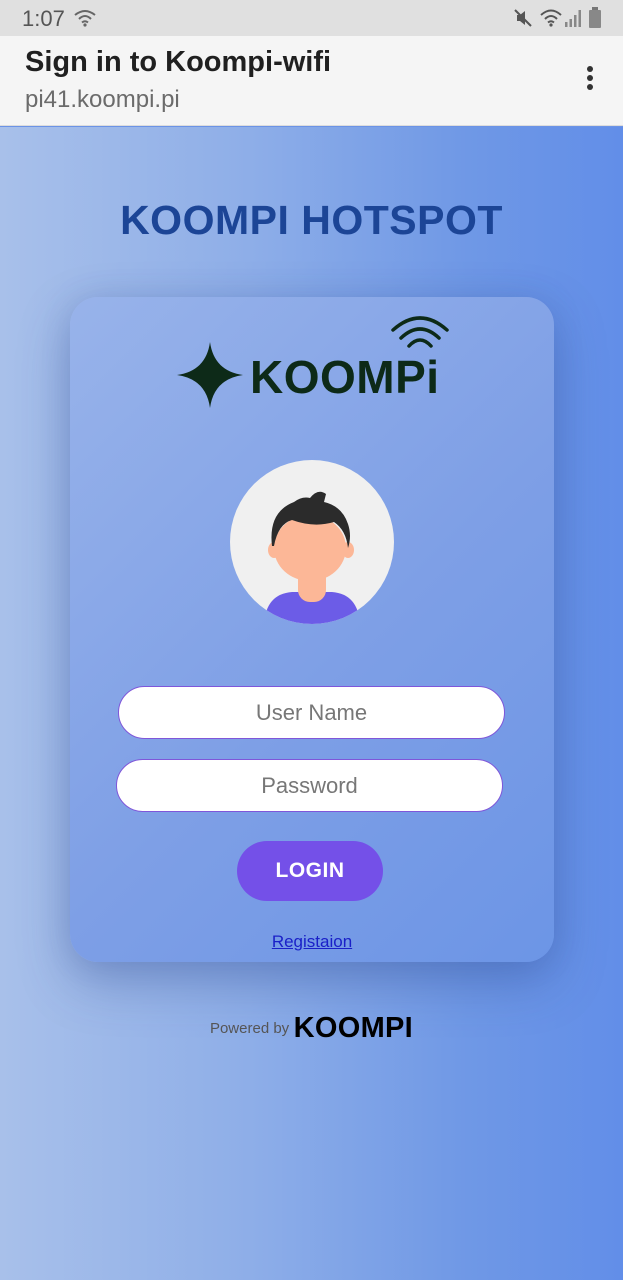  I want to click on user-avatar-icon, so click(312, 542).